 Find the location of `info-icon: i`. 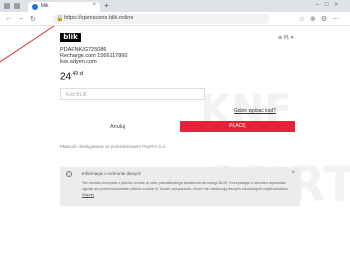

info-icon: i is located at coordinates (69, 174).